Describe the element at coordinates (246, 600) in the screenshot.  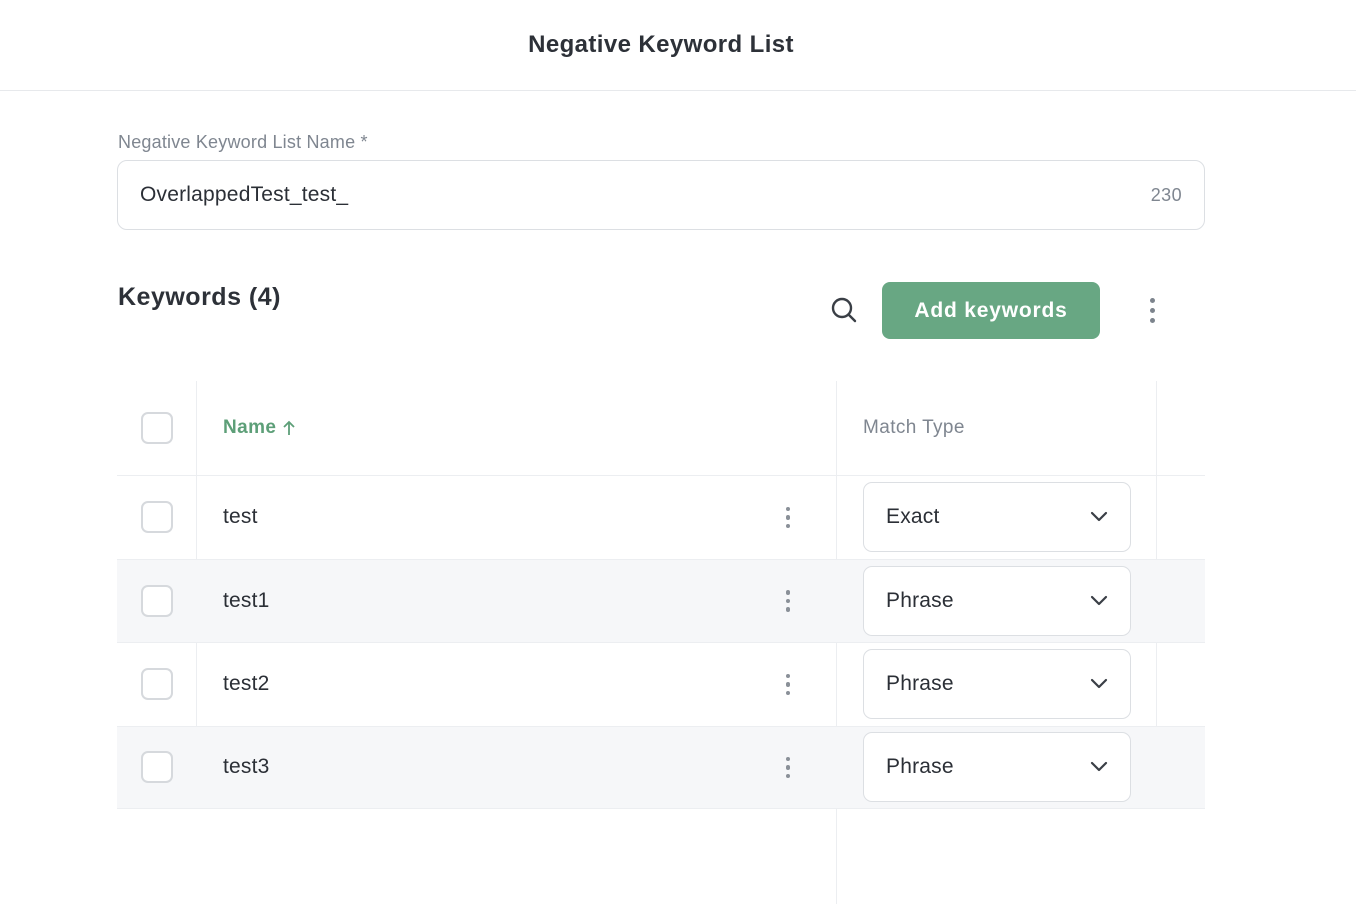
I see `keyword-name: test1` at that location.